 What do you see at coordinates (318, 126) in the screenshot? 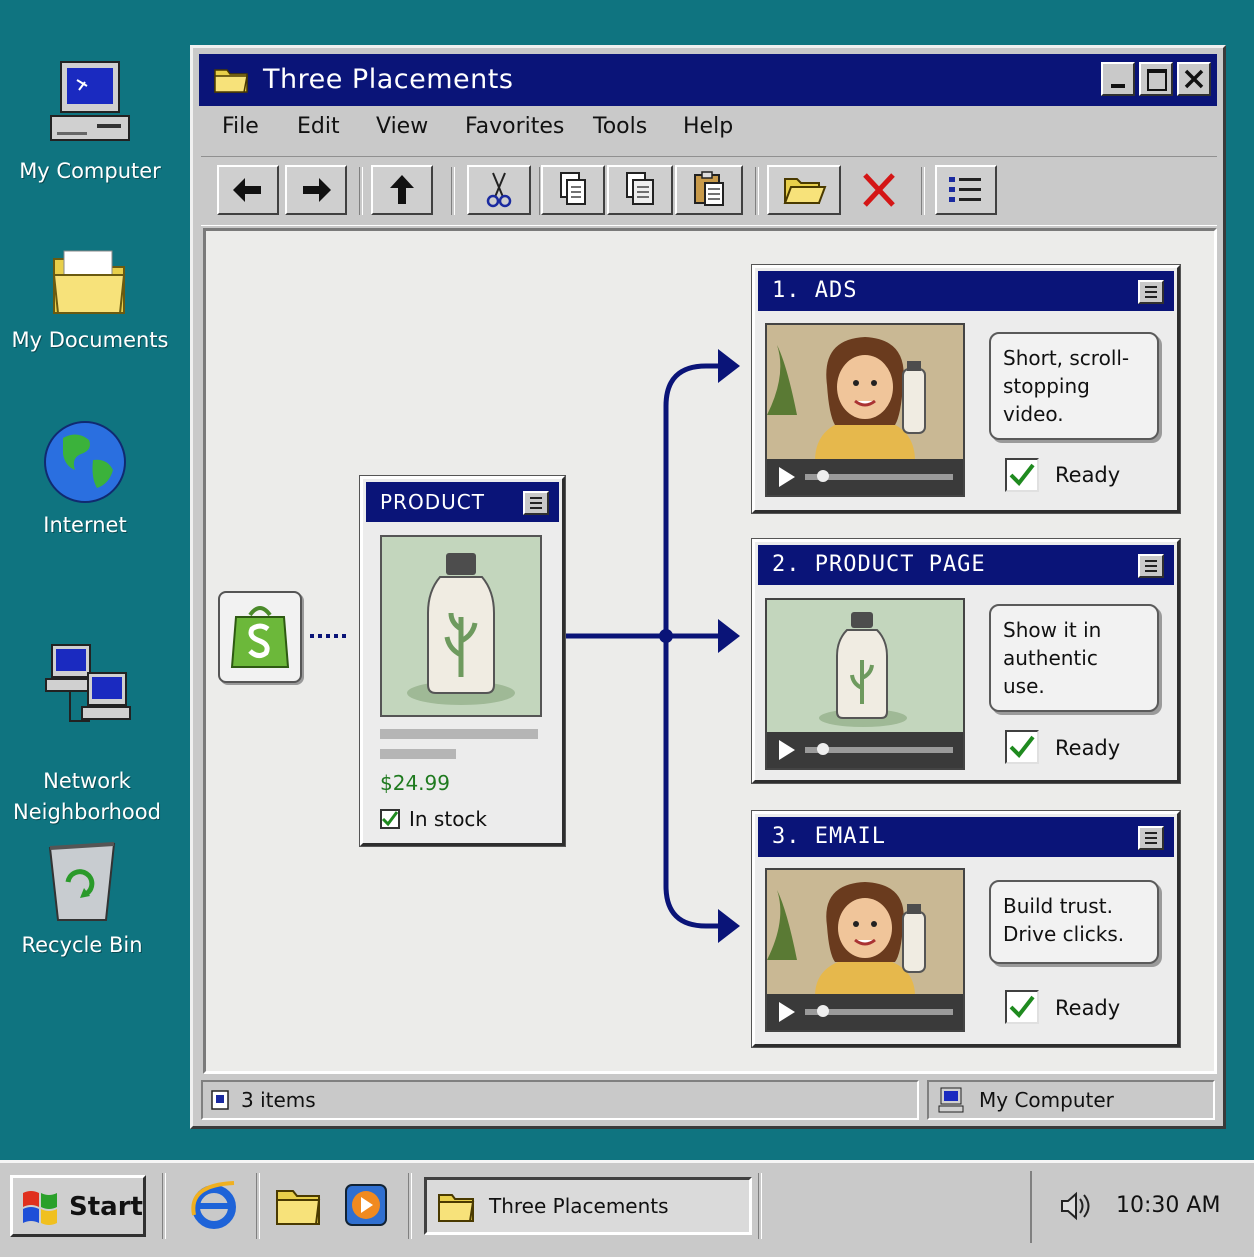
I see `menu-edit: Edit` at bounding box center [318, 126].